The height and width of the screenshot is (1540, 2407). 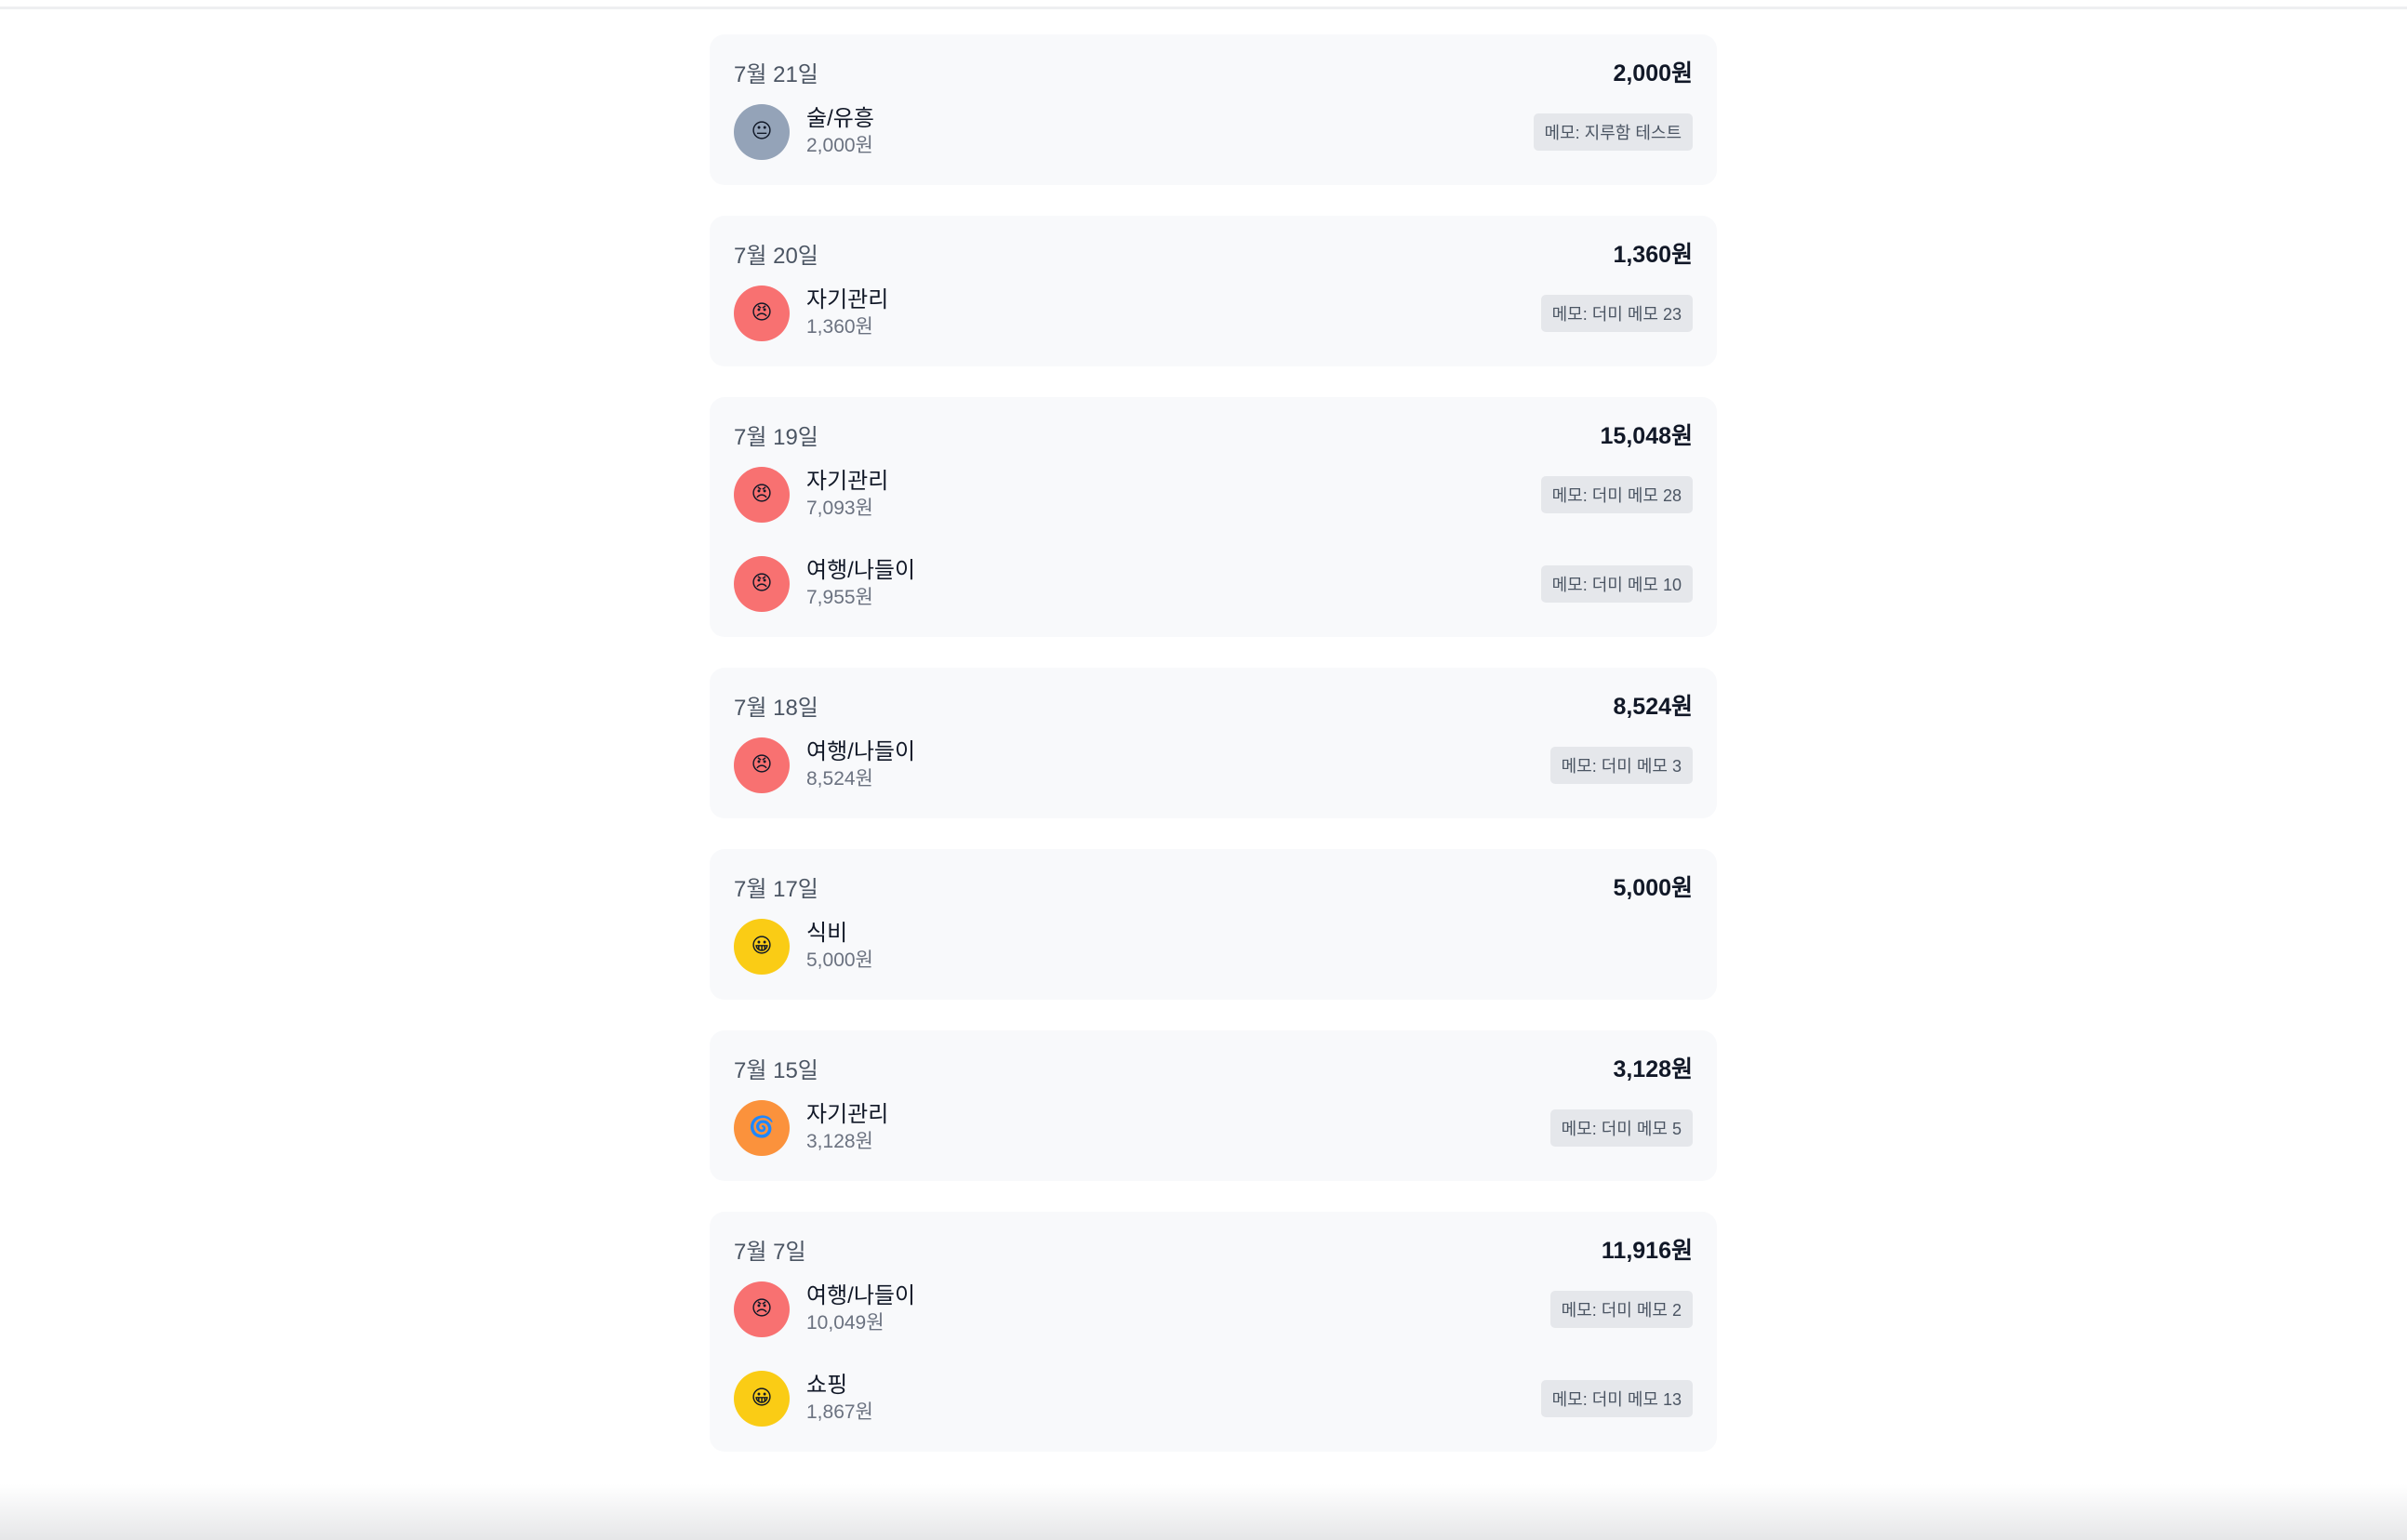 I want to click on memo-badge: 메모: 더미 메모 23, so click(x=1616, y=313).